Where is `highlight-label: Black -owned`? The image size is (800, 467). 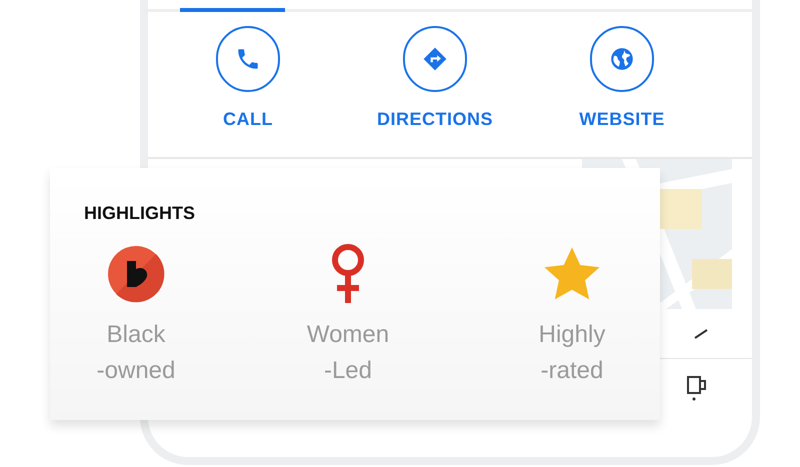
highlight-label: Black -owned is located at coordinates (136, 353).